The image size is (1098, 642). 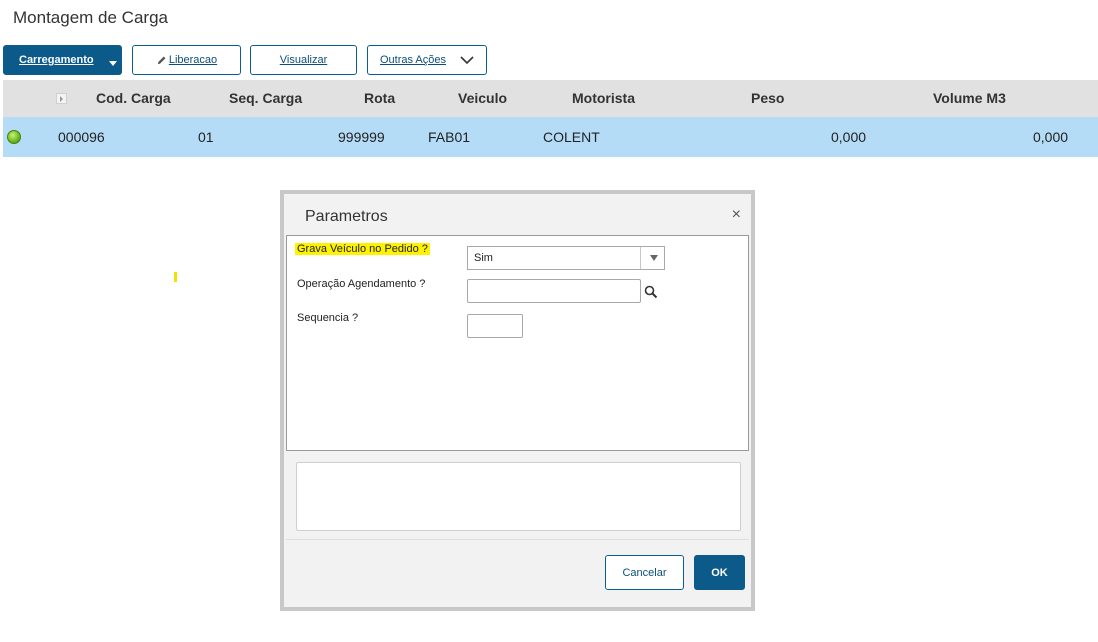 I want to click on search-icon, so click(x=651, y=292).